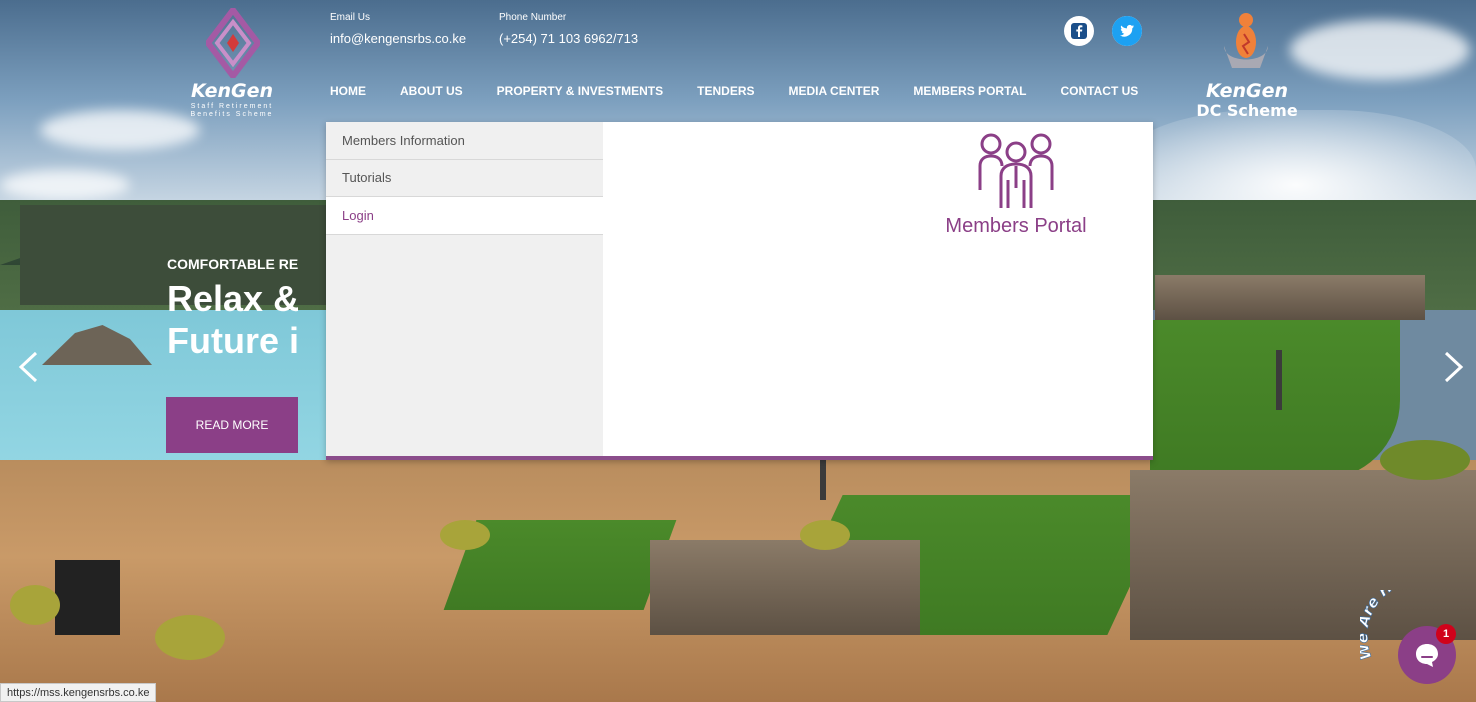 The width and height of the screenshot is (1476, 702). I want to click on nav-media-center: MEDIA CENTER, so click(834, 91).